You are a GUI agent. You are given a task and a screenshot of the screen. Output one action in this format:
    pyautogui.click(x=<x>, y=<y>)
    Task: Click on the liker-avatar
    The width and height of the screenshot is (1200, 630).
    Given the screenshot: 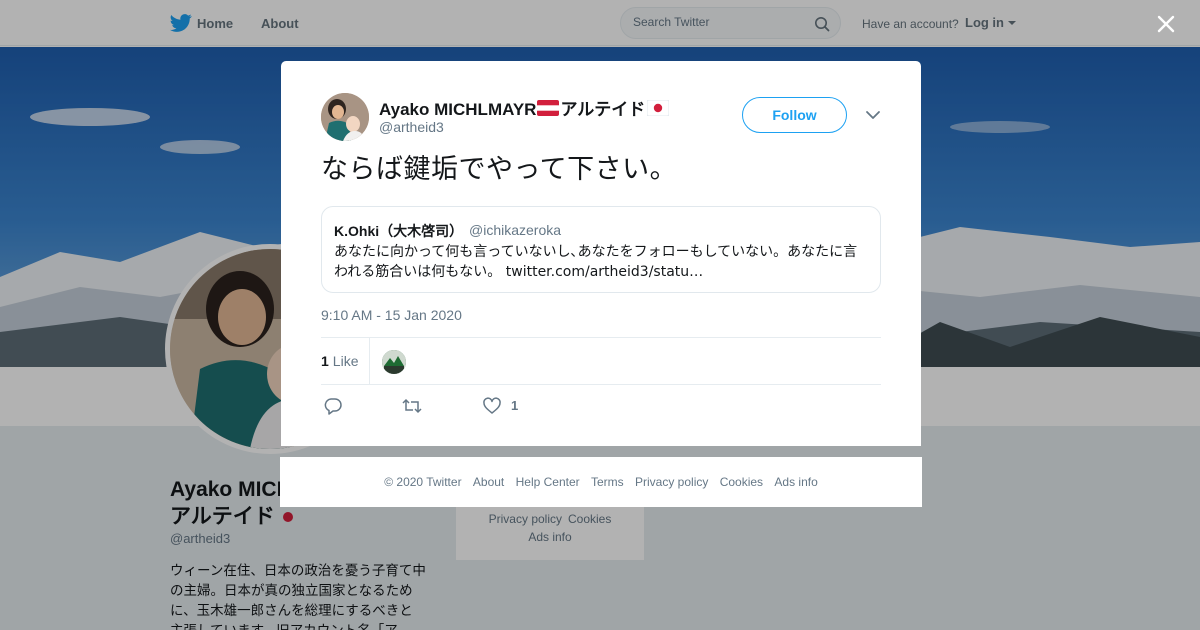 What is the action you would take?
    pyautogui.click(x=394, y=362)
    